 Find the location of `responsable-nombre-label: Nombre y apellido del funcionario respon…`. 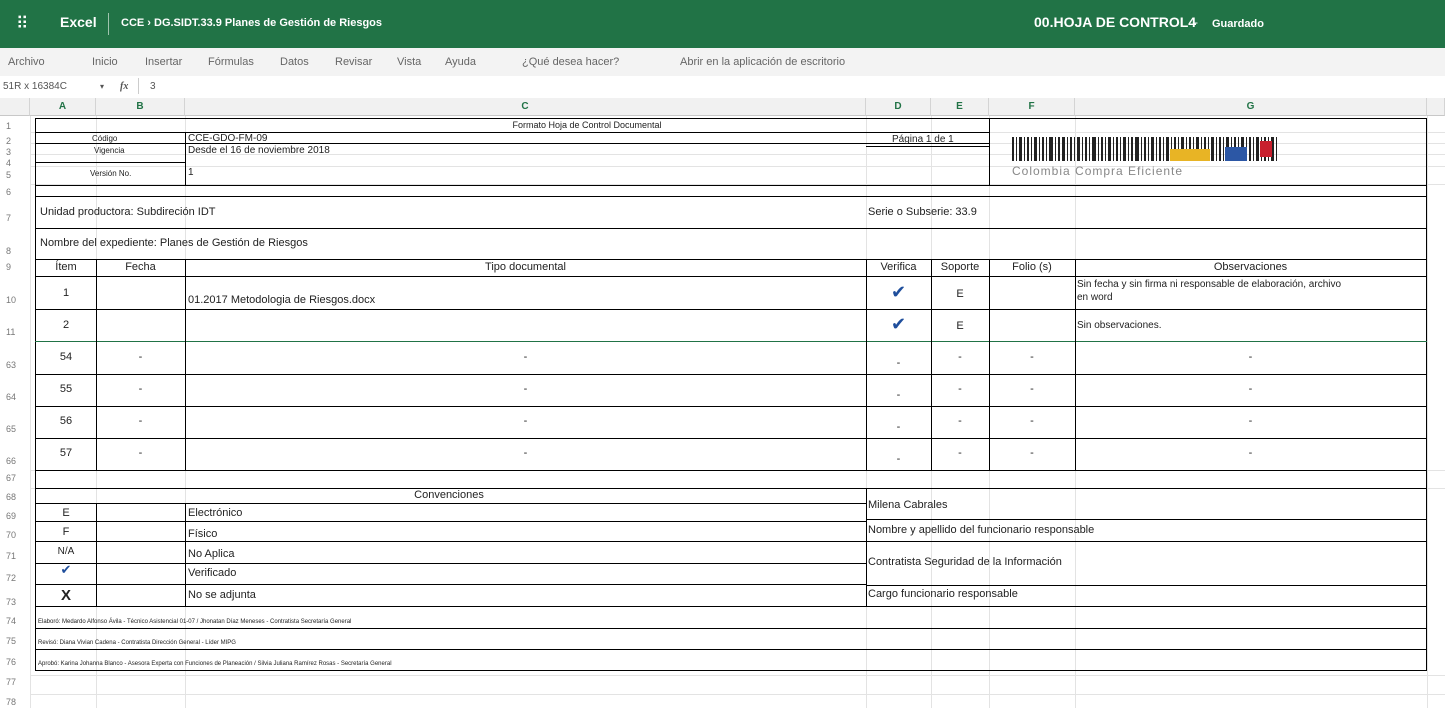

responsable-nombre-label: Nombre y apellido del funcionario respon… is located at coordinates (981, 530).